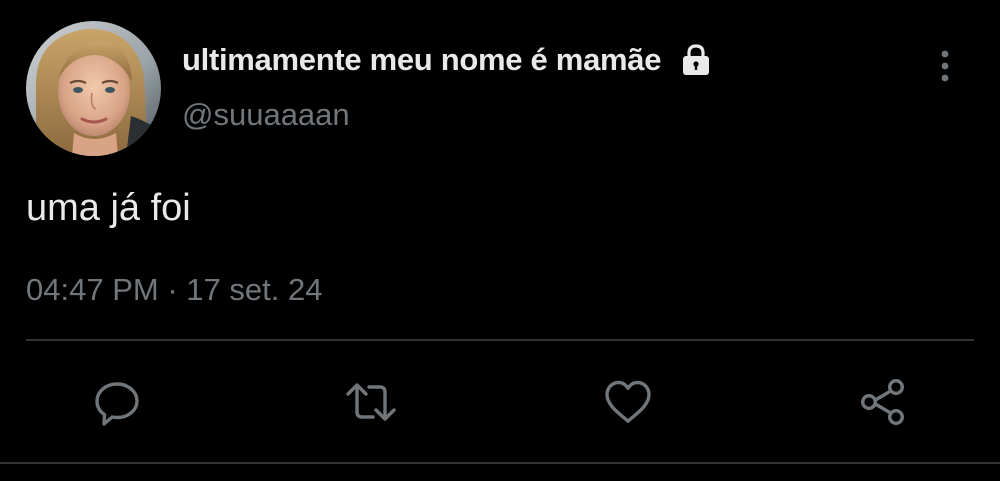  I want to click on reply-icon, so click(117, 402).